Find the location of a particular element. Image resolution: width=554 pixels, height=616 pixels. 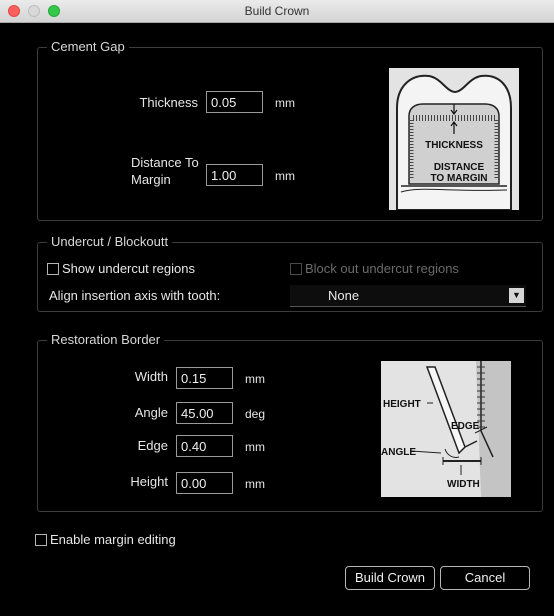

restoration-border-diagram: HEIGHT EDGE ANGLE WIDTH is located at coordinates (446, 429).